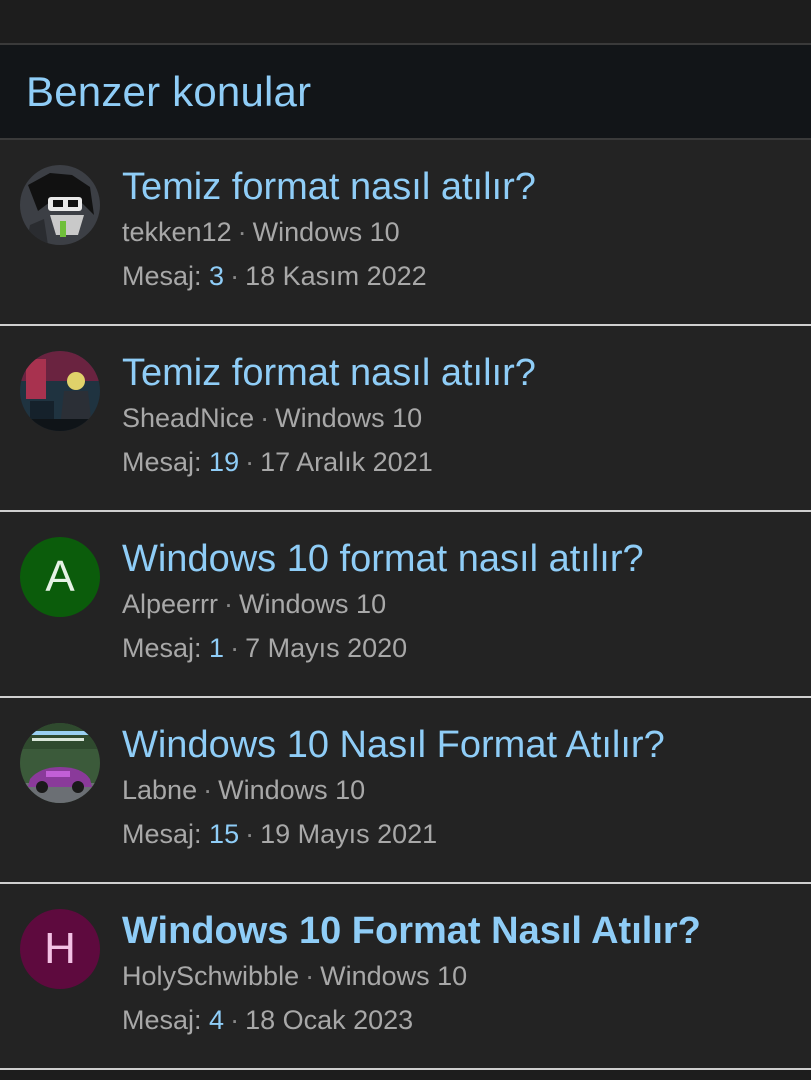 The width and height of the screenshot is (811, 1080). I want to click on thread-date: 18 Ocak 2023, so click(329, 1020).